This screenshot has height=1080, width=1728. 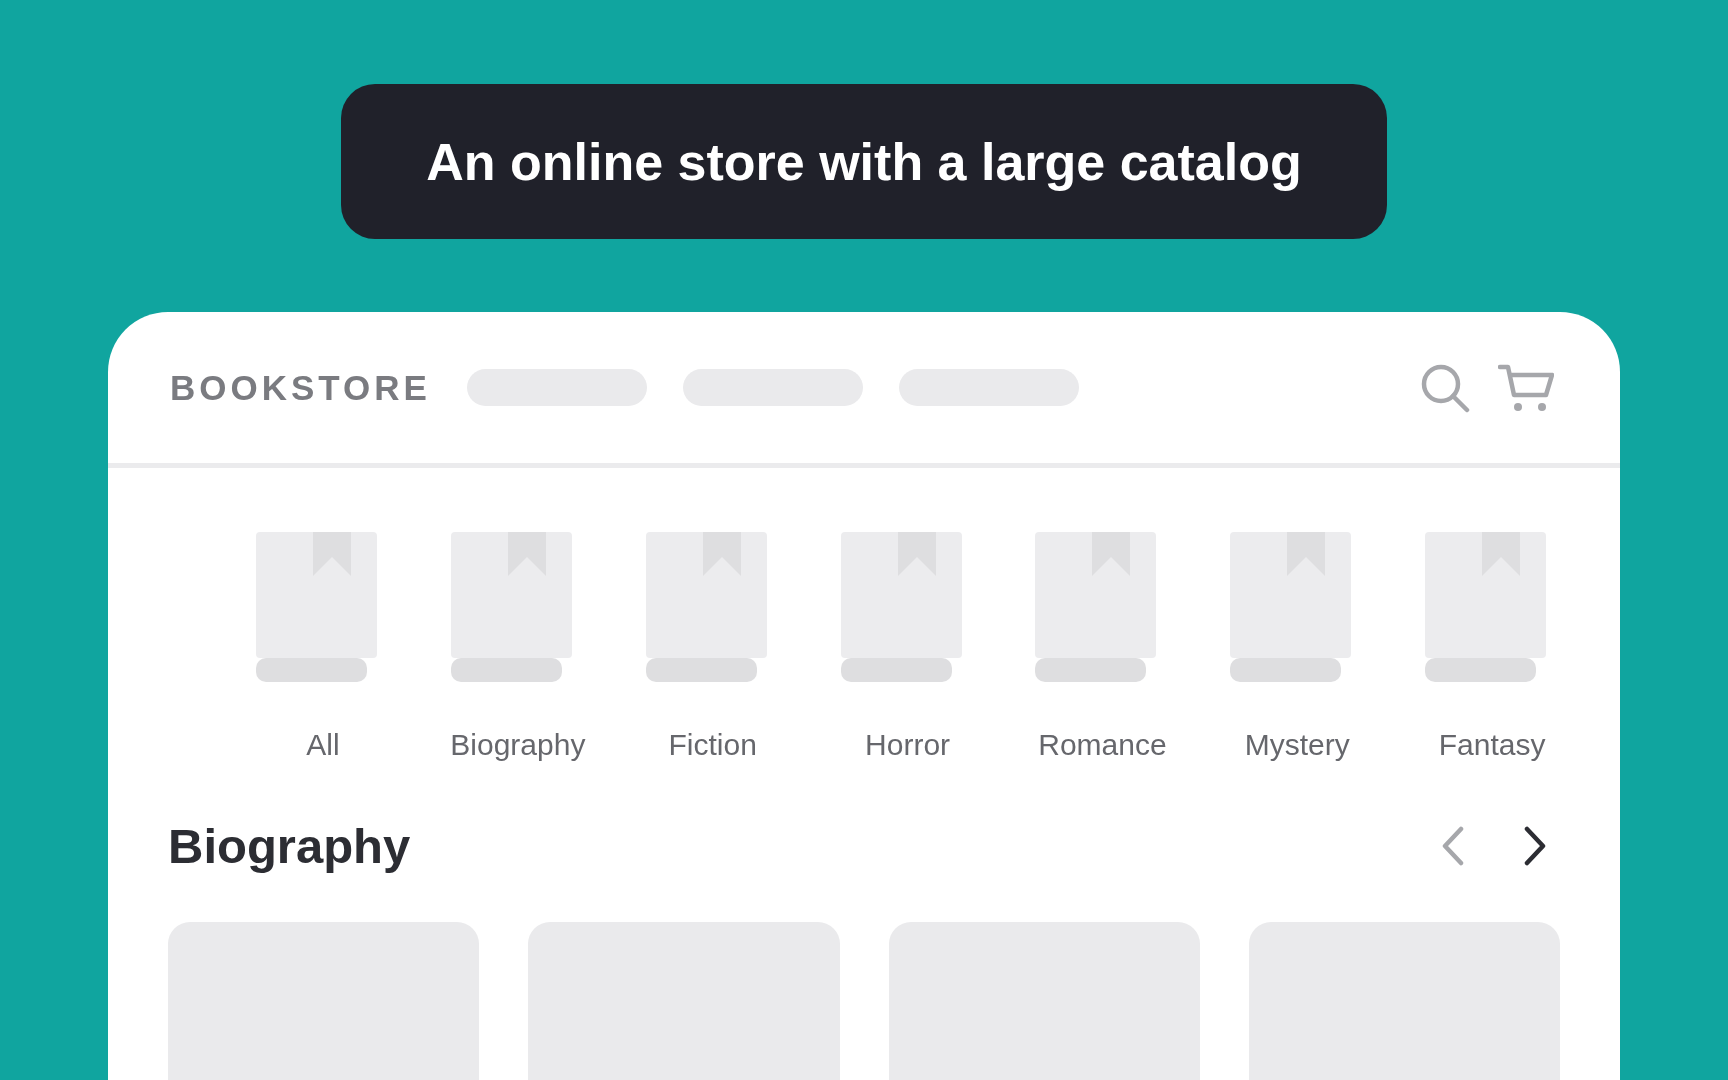 I want to click on category-item: Fiction, so click(x=743, y=647).